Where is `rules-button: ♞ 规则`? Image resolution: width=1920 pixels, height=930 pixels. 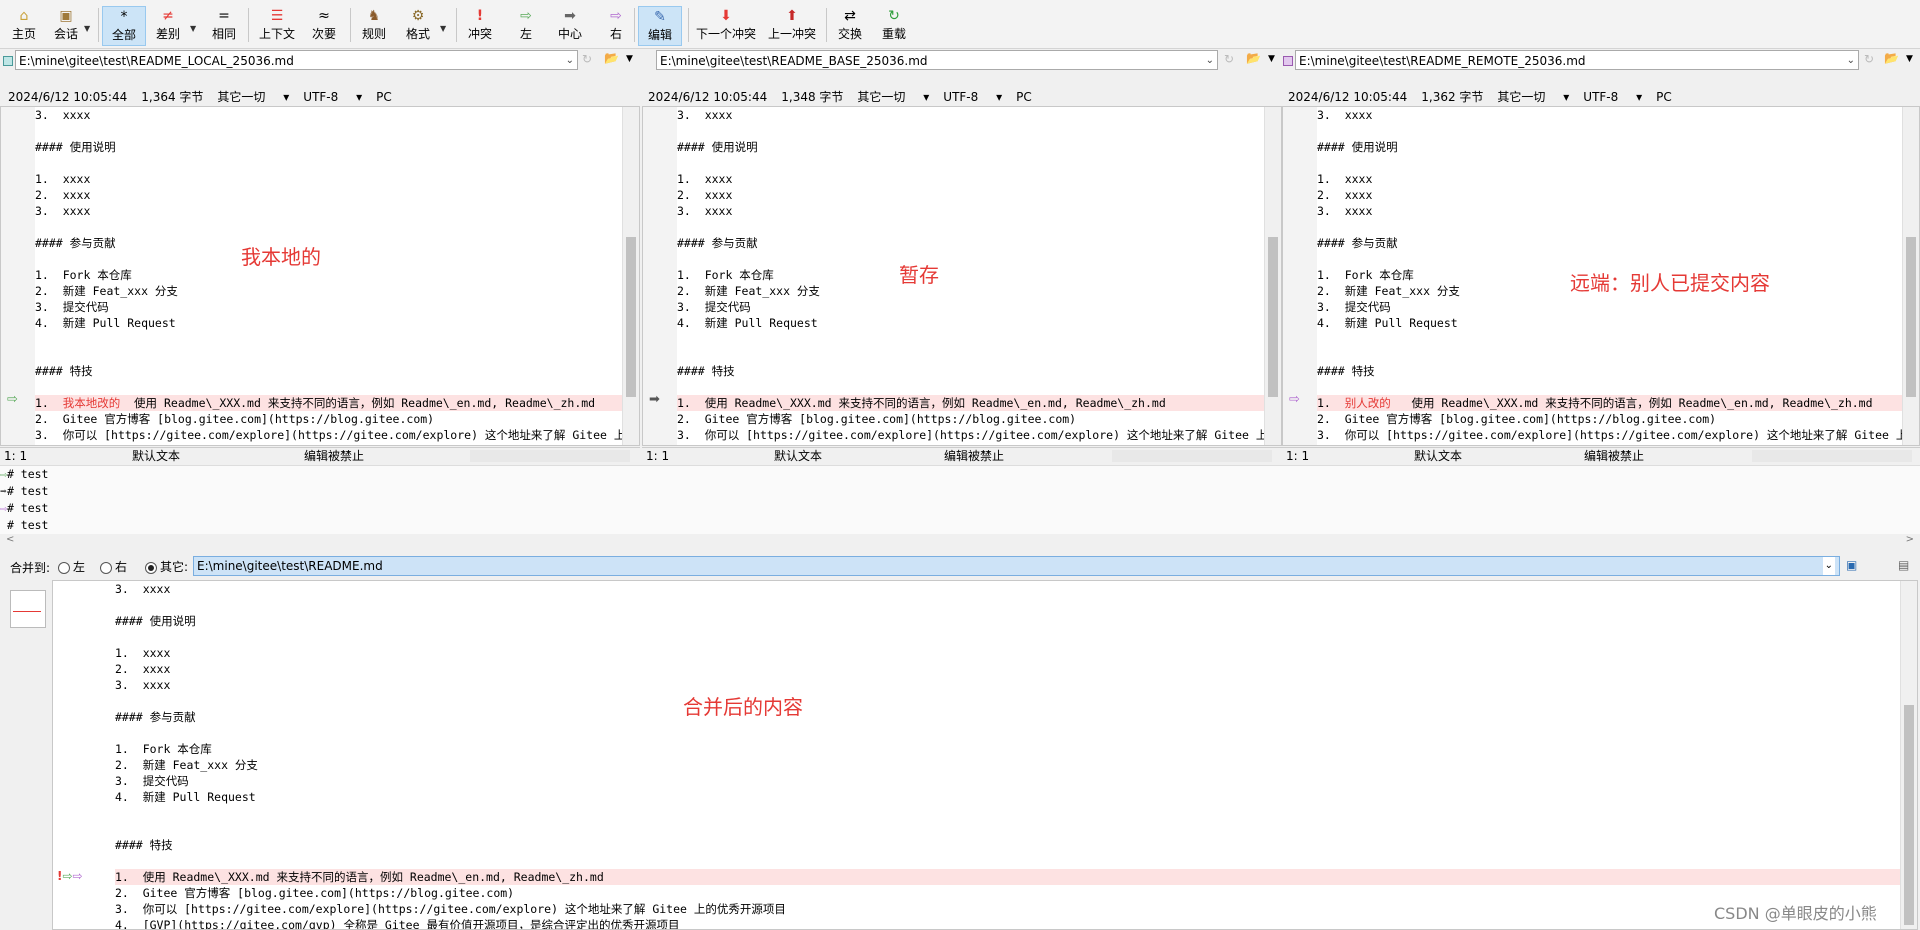 rules-button: ♞ 规则 is located at coordinates (374, 26).